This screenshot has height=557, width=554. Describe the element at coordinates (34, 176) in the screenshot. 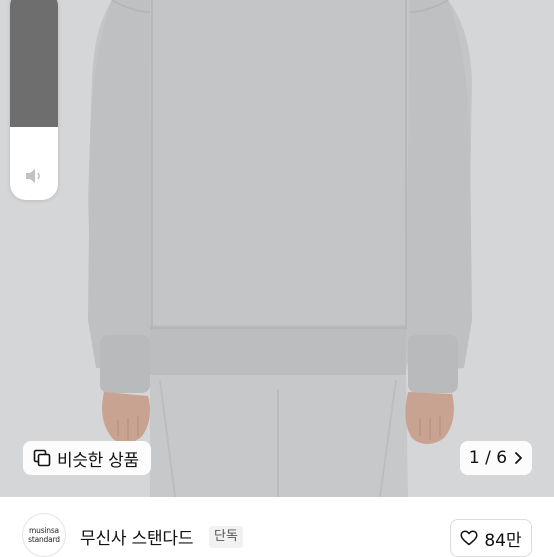

I see `speaker-icon` at that location.